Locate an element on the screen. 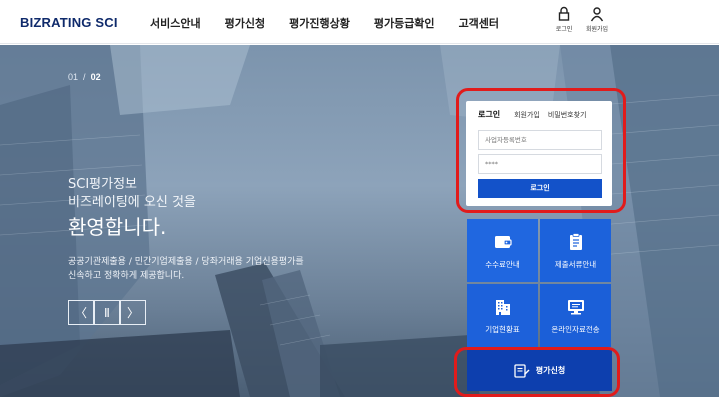 This screenshot has width=719, height=397. tile-required-documents: 제출서류안내 is located at coordinates (575, 250).